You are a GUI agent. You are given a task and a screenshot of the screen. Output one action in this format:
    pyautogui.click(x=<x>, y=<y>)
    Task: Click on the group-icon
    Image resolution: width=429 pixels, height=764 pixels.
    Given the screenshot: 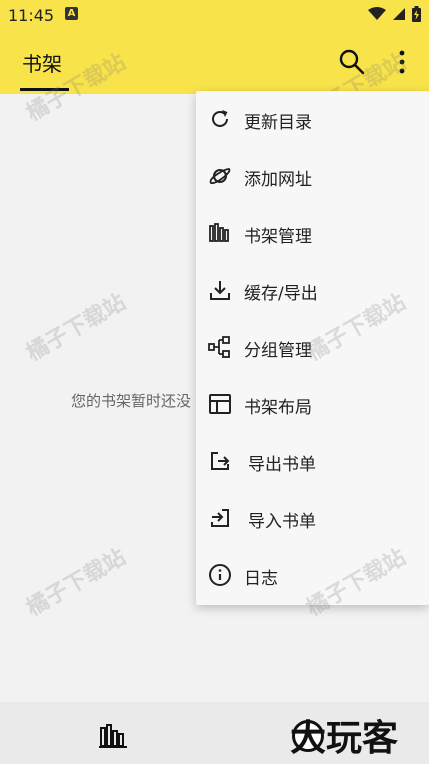 What is the action you would take?
    pyautogui.click(x=219, y=347)
    